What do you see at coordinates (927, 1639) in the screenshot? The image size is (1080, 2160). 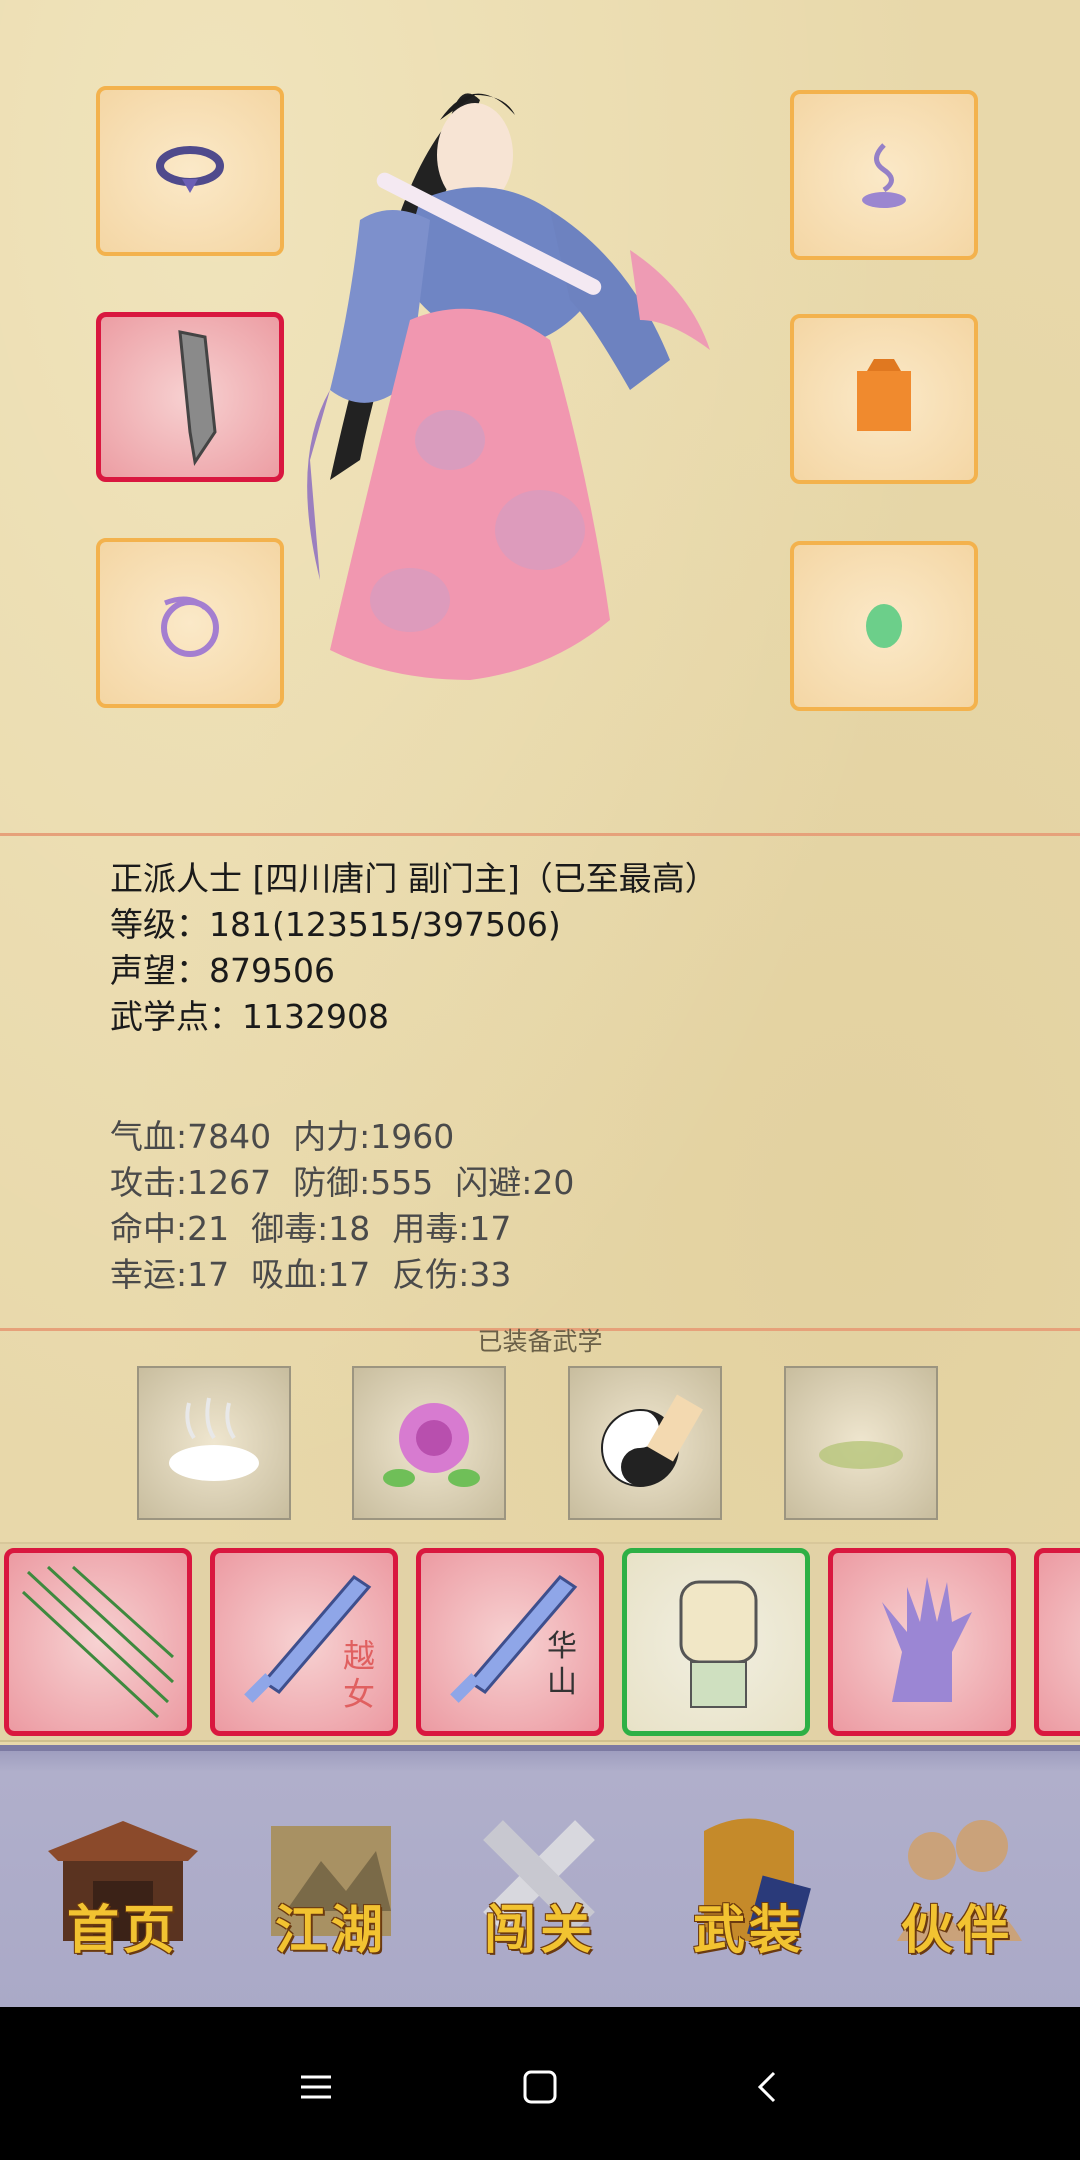 I see `claw-icon` at bounding box center [927, 1639].